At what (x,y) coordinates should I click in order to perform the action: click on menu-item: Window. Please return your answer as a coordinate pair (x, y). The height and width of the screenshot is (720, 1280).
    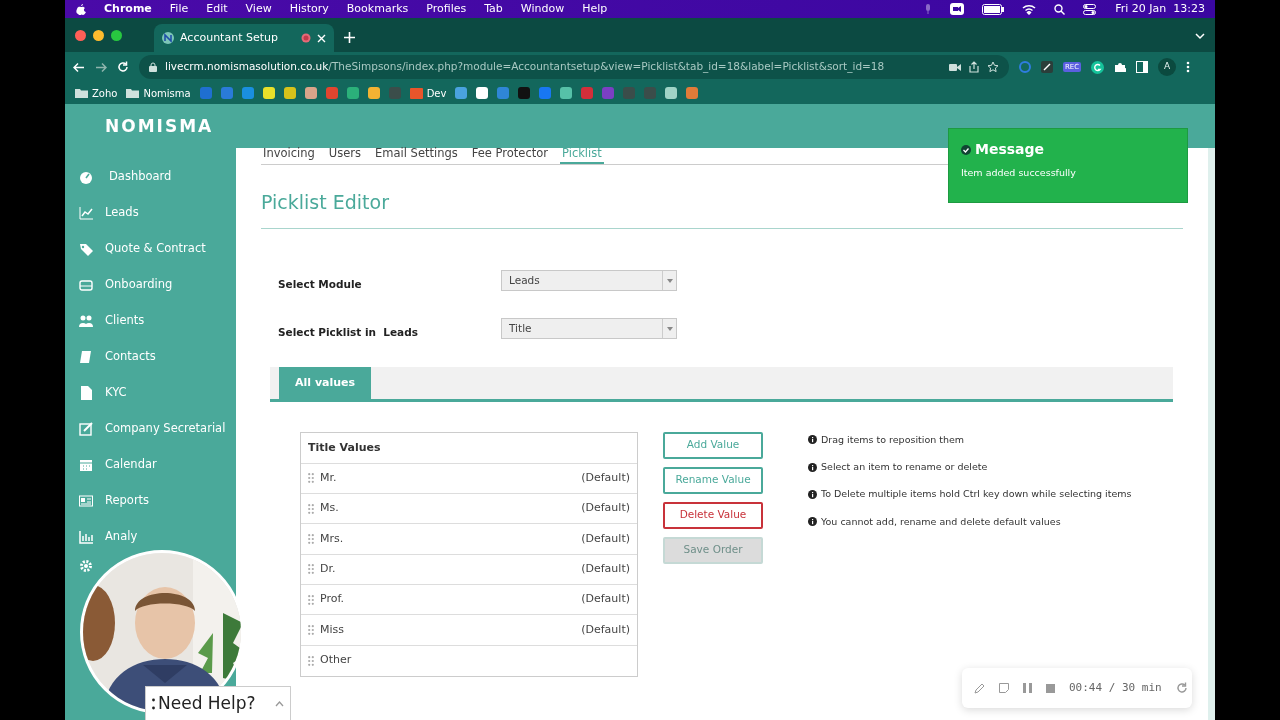
    Looking at the image, I should click on (542, 9).